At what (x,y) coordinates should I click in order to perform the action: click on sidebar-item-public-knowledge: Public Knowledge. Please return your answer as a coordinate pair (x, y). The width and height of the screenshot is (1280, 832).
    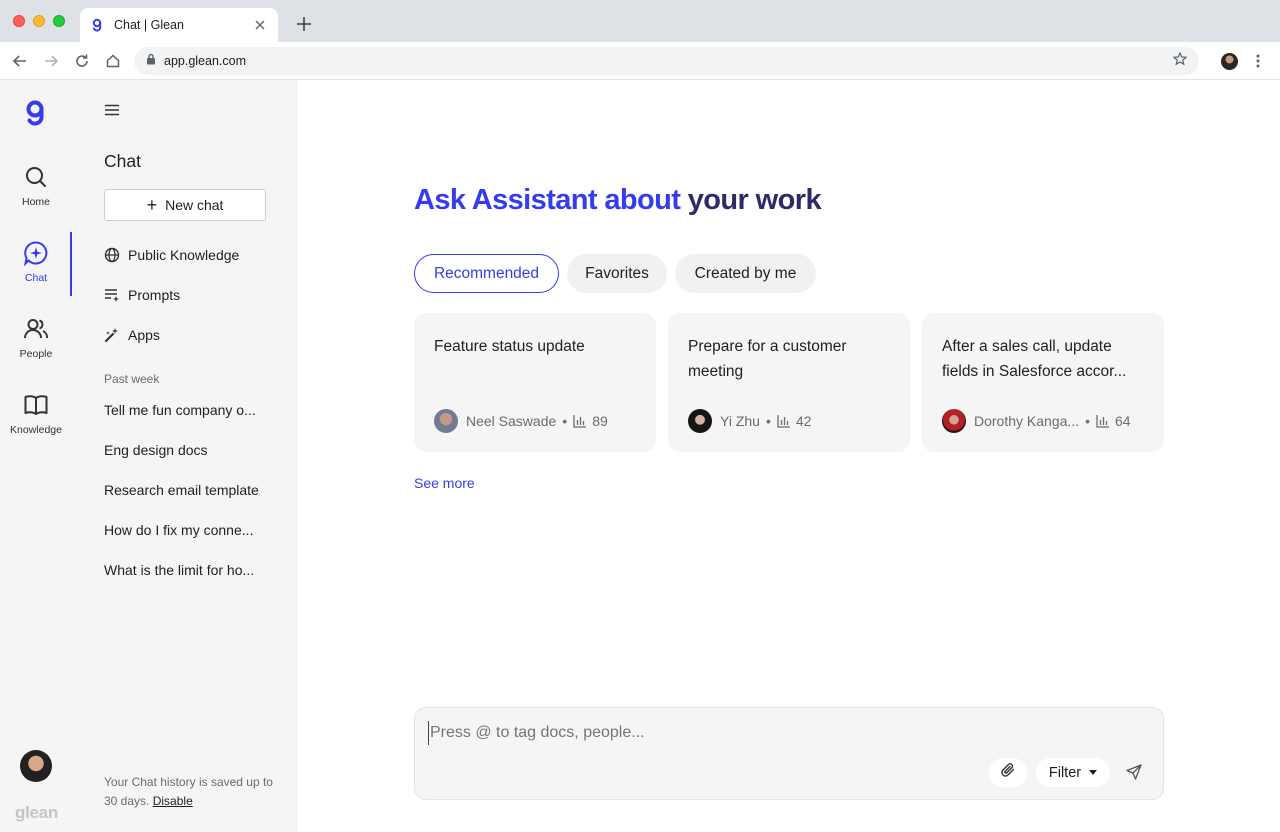
    Looking at the image, I should click on (171, 255).